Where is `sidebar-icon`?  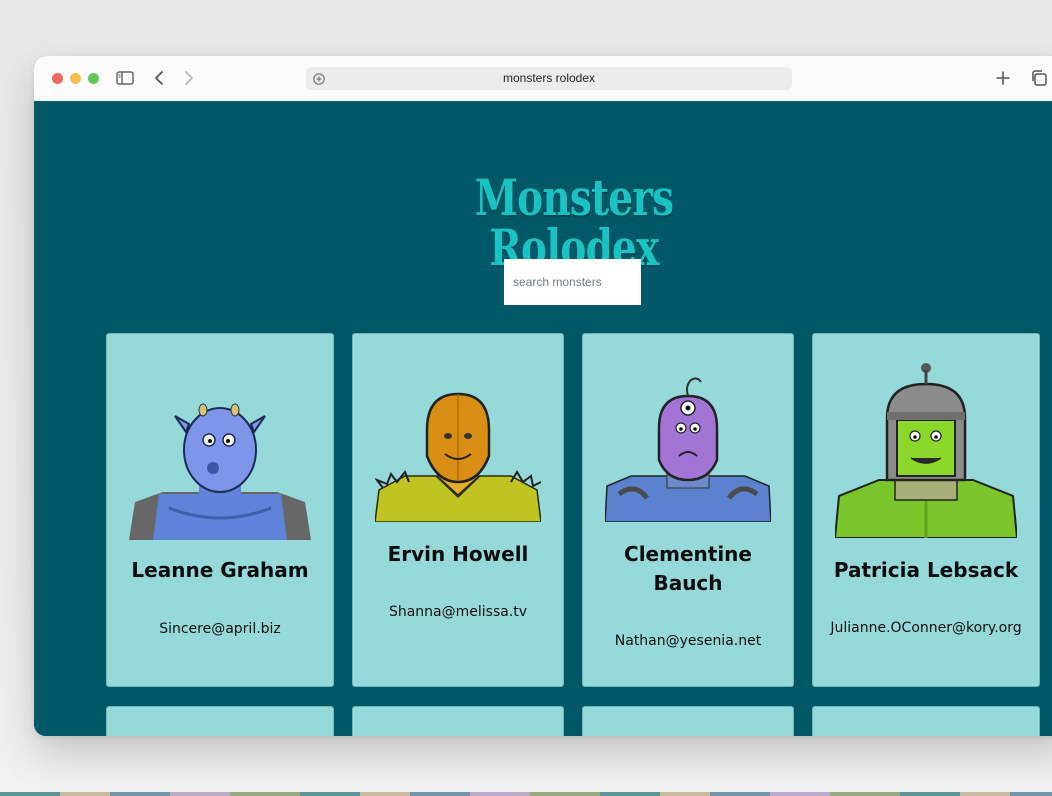
sidebar-icon is located at coordinates (125, 78).